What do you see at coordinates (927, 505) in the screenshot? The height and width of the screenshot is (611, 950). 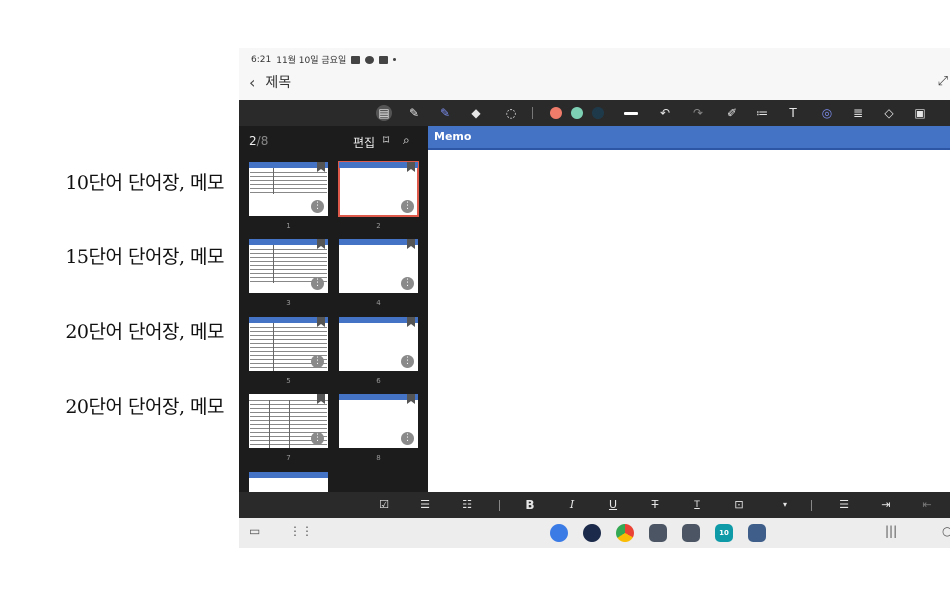 I see `outdent-icon: ⇤` at bounding box center [927, 505].